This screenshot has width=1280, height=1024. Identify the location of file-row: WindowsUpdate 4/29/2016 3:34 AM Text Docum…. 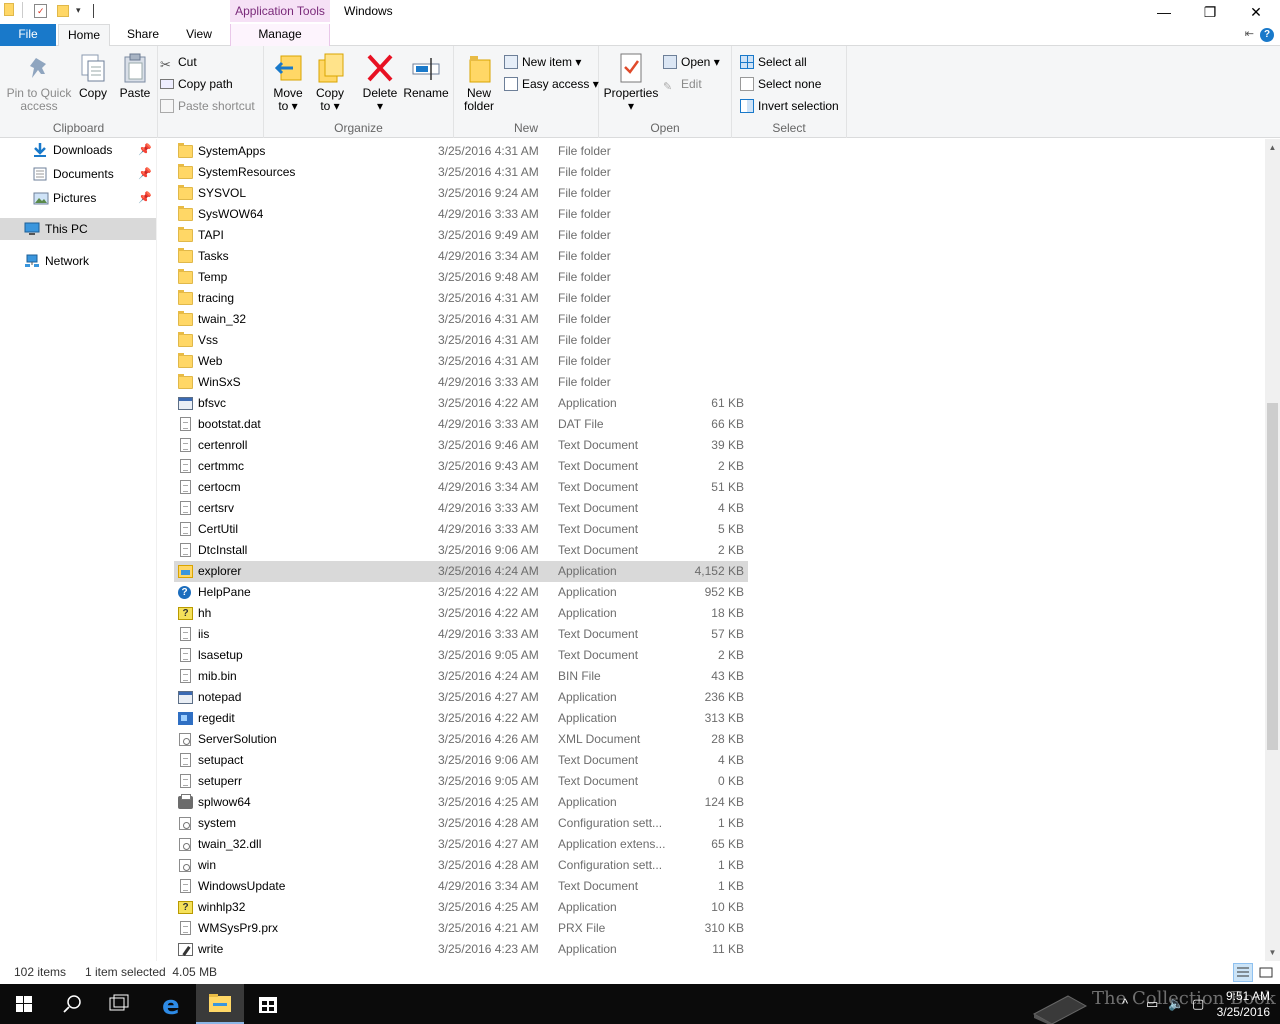
(461, 886).